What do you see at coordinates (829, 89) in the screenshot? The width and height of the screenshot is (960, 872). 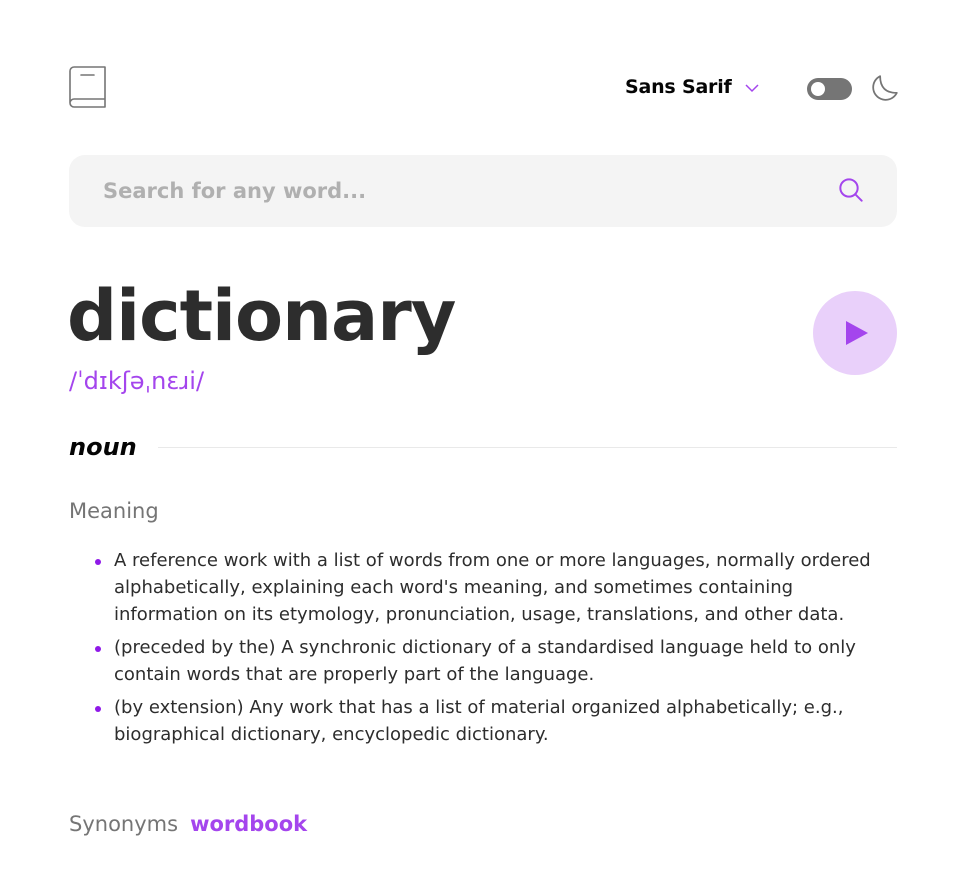 I see `theme-toggle` at bounding box center [829, 89].